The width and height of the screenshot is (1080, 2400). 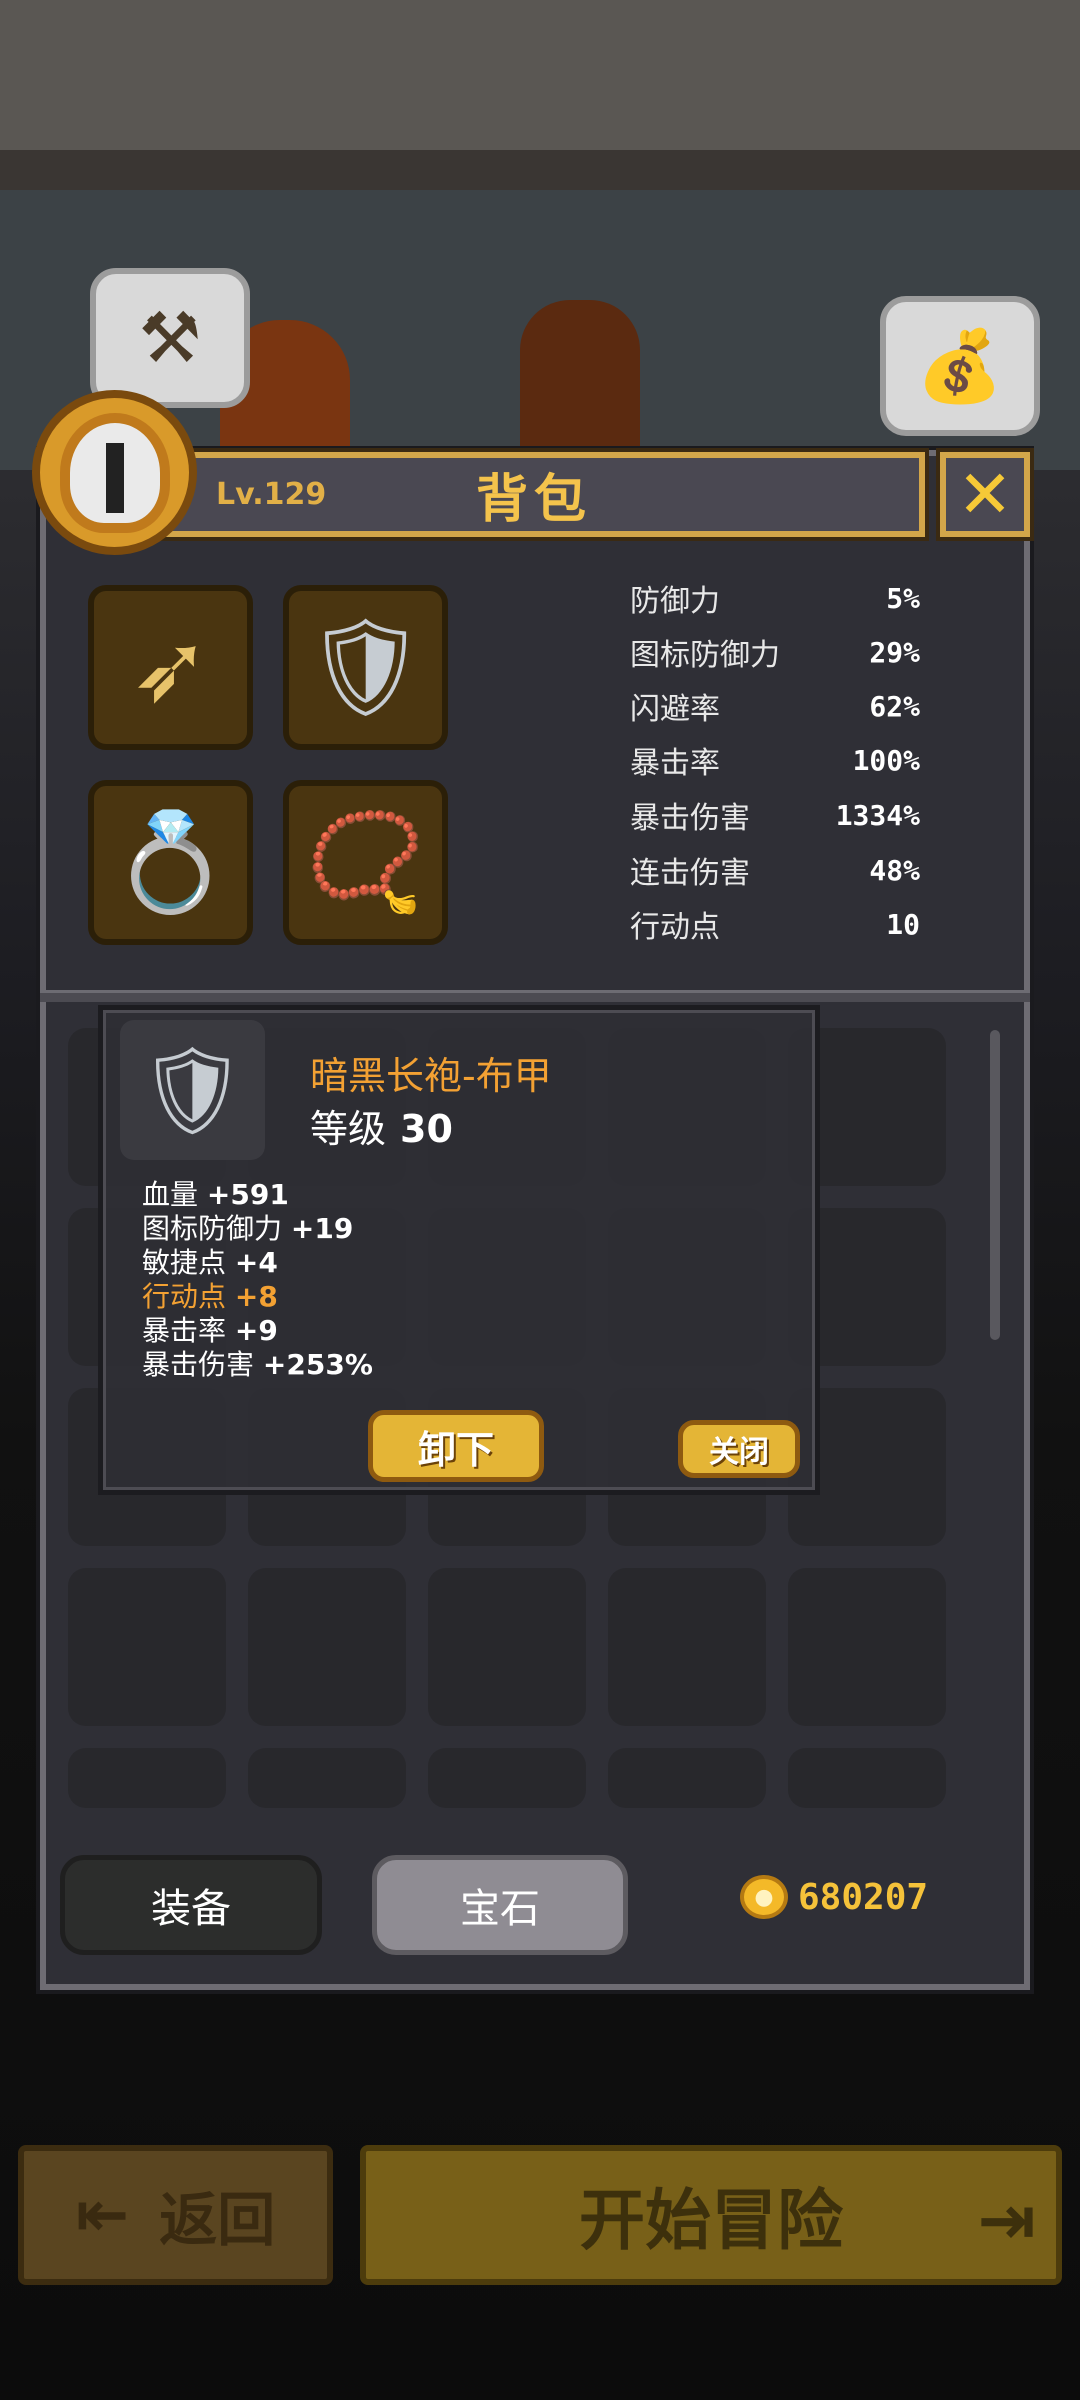 What do you see at coordinates (894, 870) in the screenshot?
I see `stat-value: 48%` at bounding box center [894, 870].